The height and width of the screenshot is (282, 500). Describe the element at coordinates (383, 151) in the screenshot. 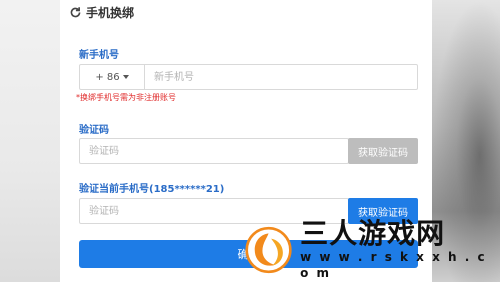

I see `get-code-button: 获取验证码` at that location.